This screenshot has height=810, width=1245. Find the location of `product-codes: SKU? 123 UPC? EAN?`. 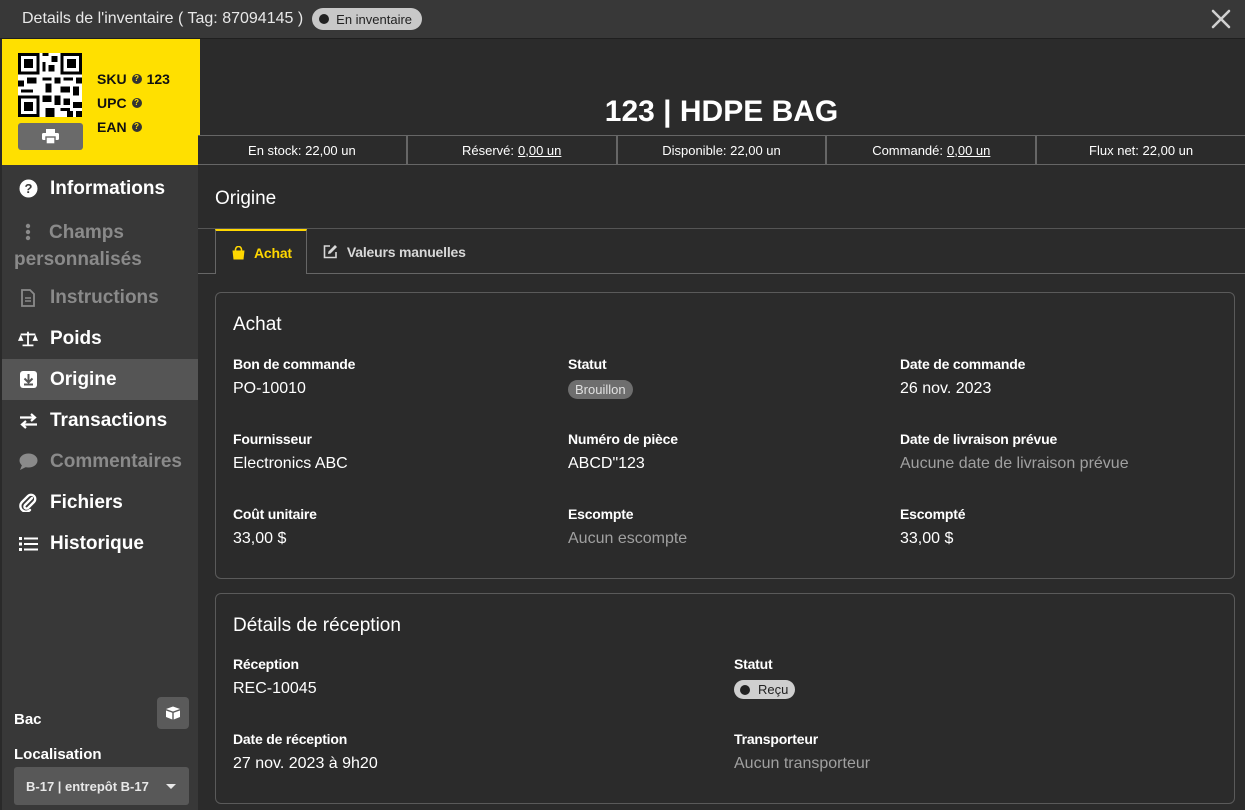

product-codes: SKU? 123 UPC? EAN? is located at coordinates (133, 103).